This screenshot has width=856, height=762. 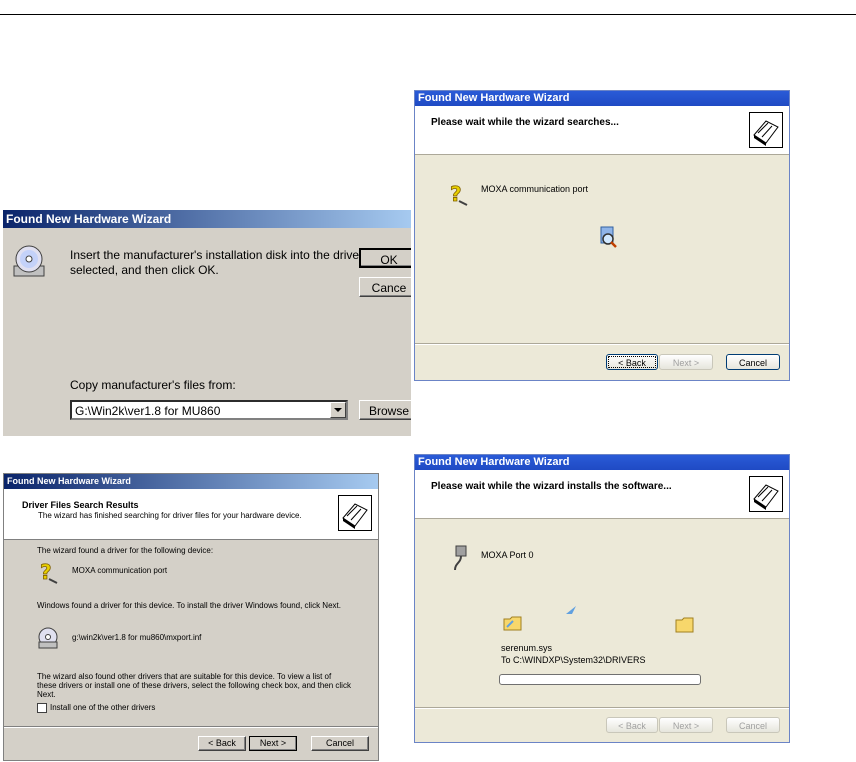 I want to click on search-wizard-titlebar: Found New Hardware Wizard, so click(x=602, y=98).